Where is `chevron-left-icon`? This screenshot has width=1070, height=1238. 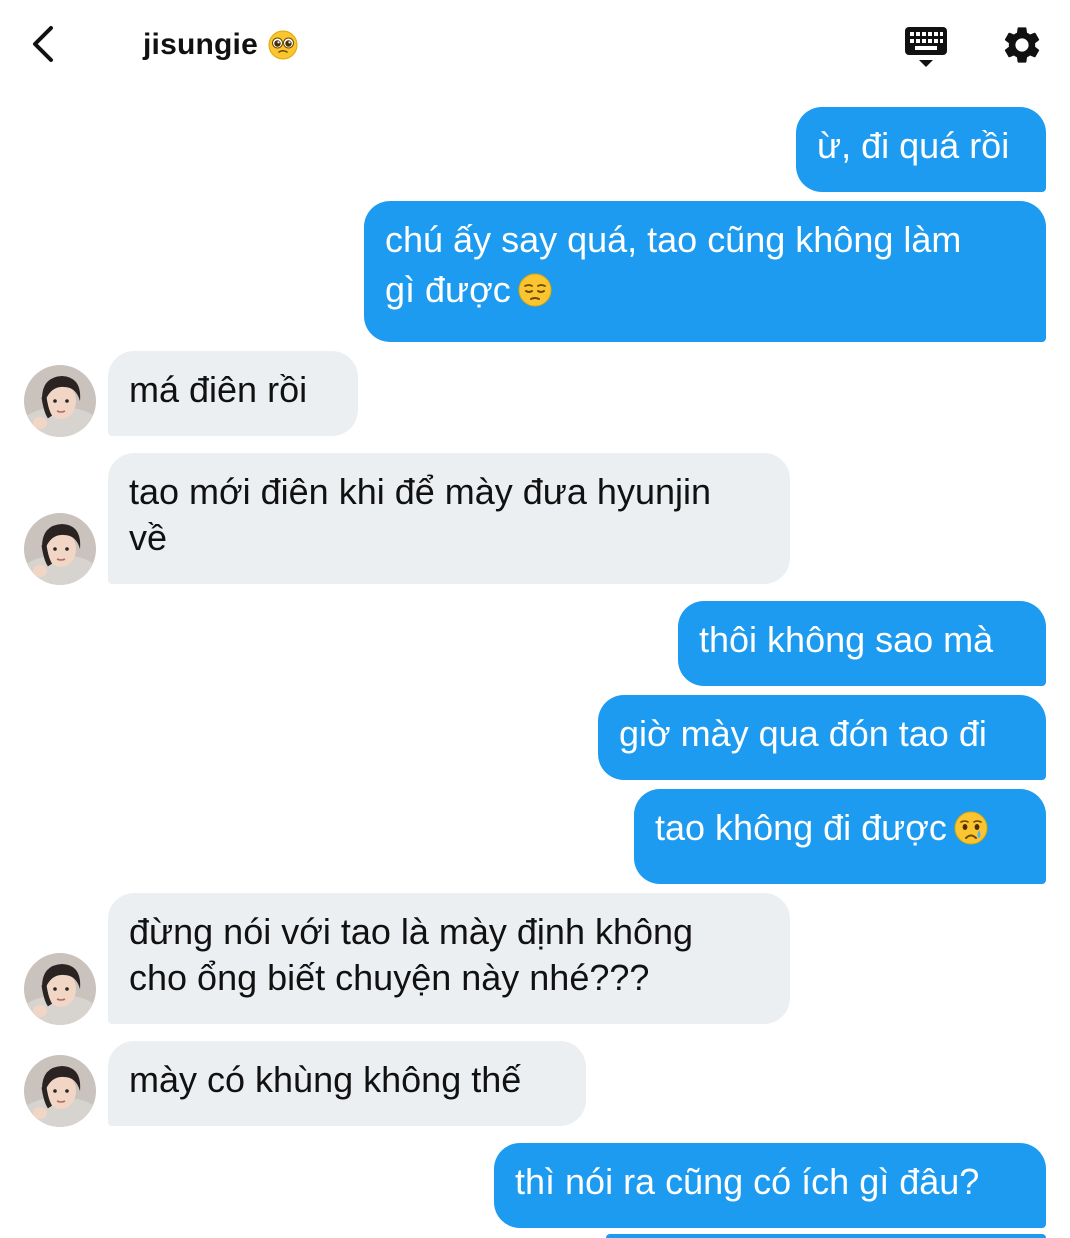 chevron-left-icon is located at coordinates (43, 44).